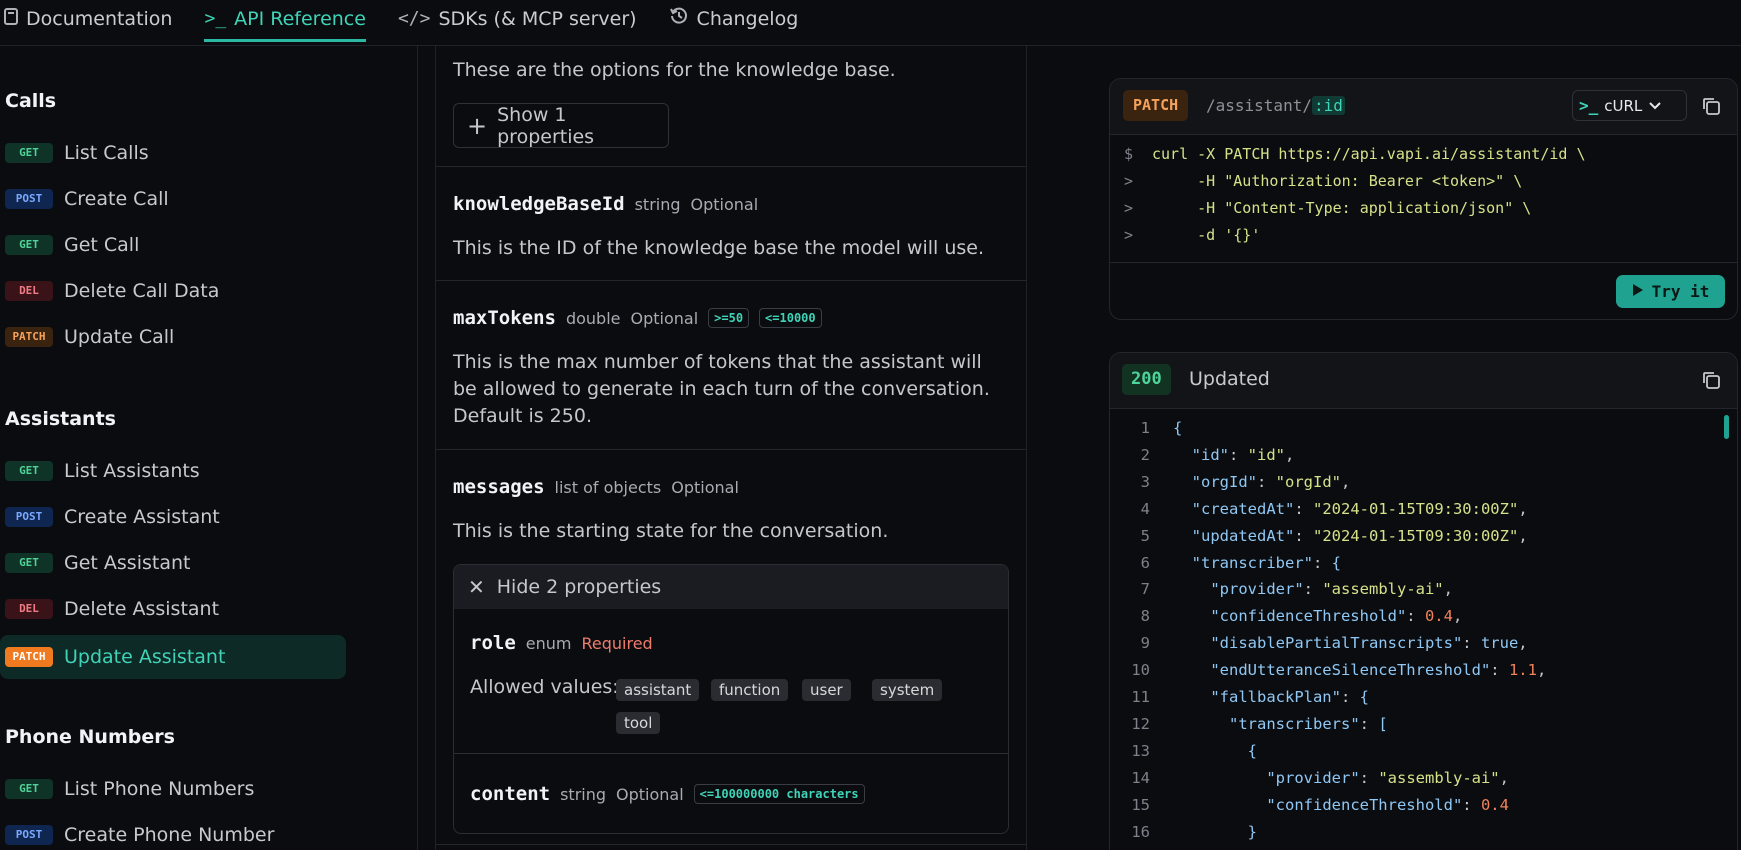 This screenshot has height=850, width=1741. I want to click on line-number: 6, so click(1145, 562).